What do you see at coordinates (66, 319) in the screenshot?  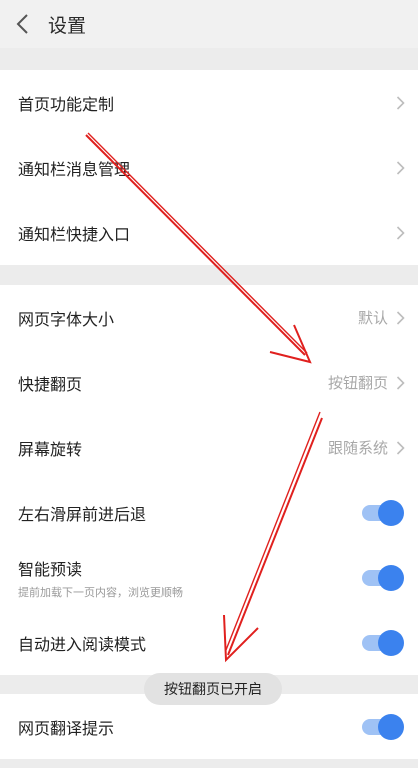 I see `setting-label: 网页字体大小` at bounding box center [66, 319].